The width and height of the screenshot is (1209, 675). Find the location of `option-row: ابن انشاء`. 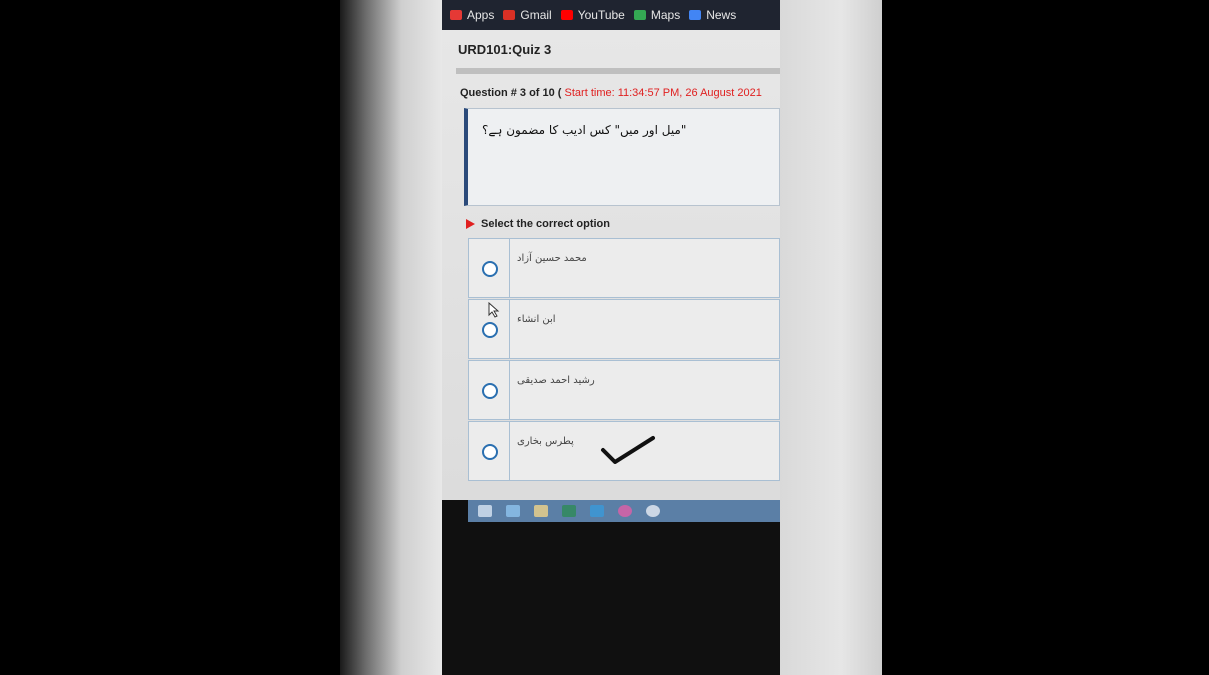

option-row: ابن انشاء is located at coordinates (624, 329).